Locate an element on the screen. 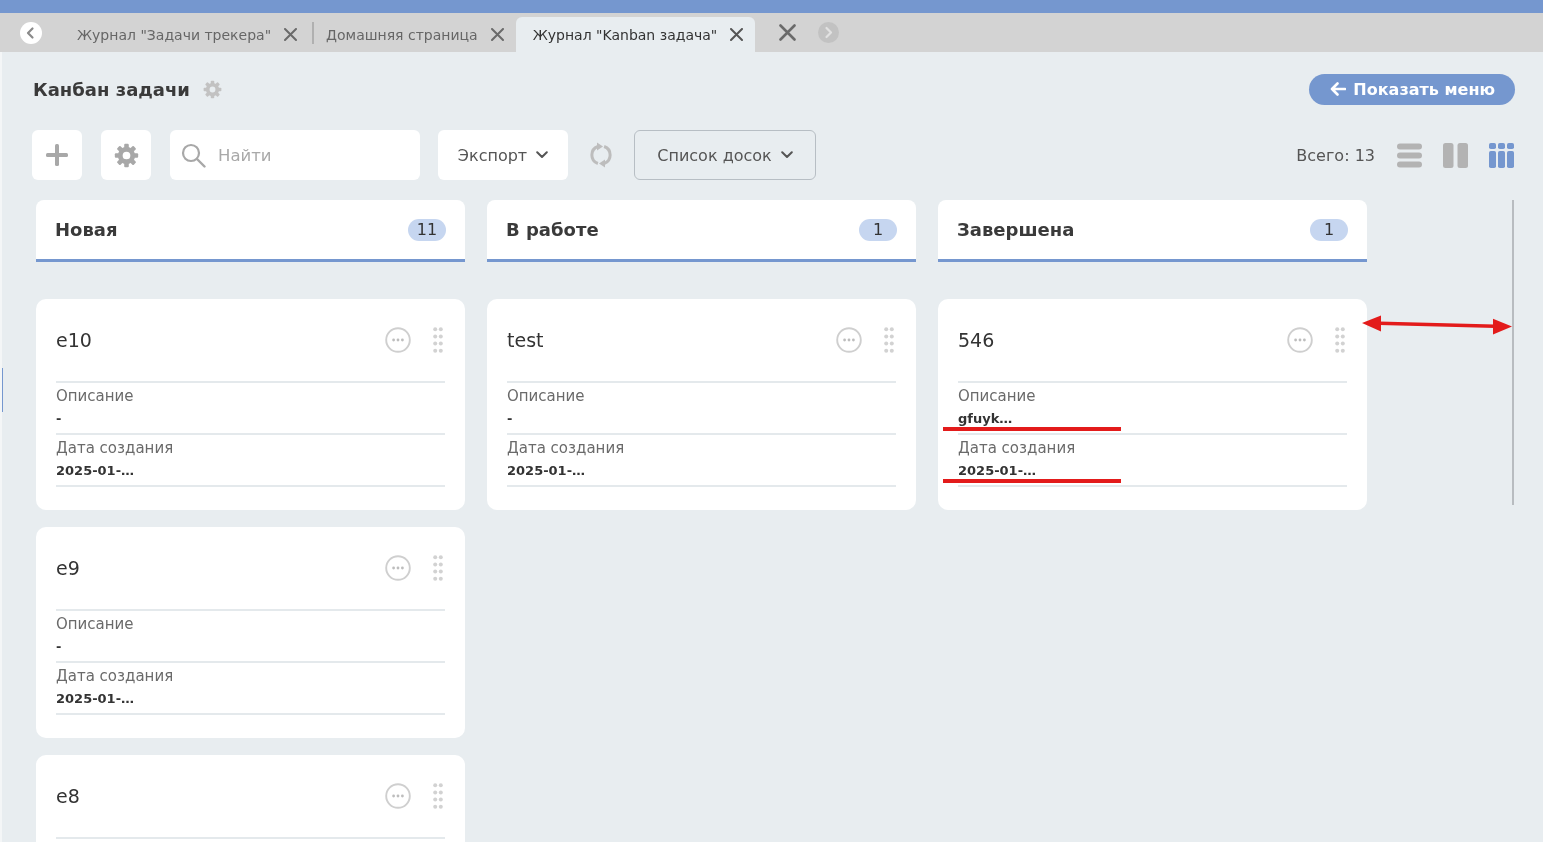  tab: Журнал "Kanban задача" is located at coordinates (635, 34).